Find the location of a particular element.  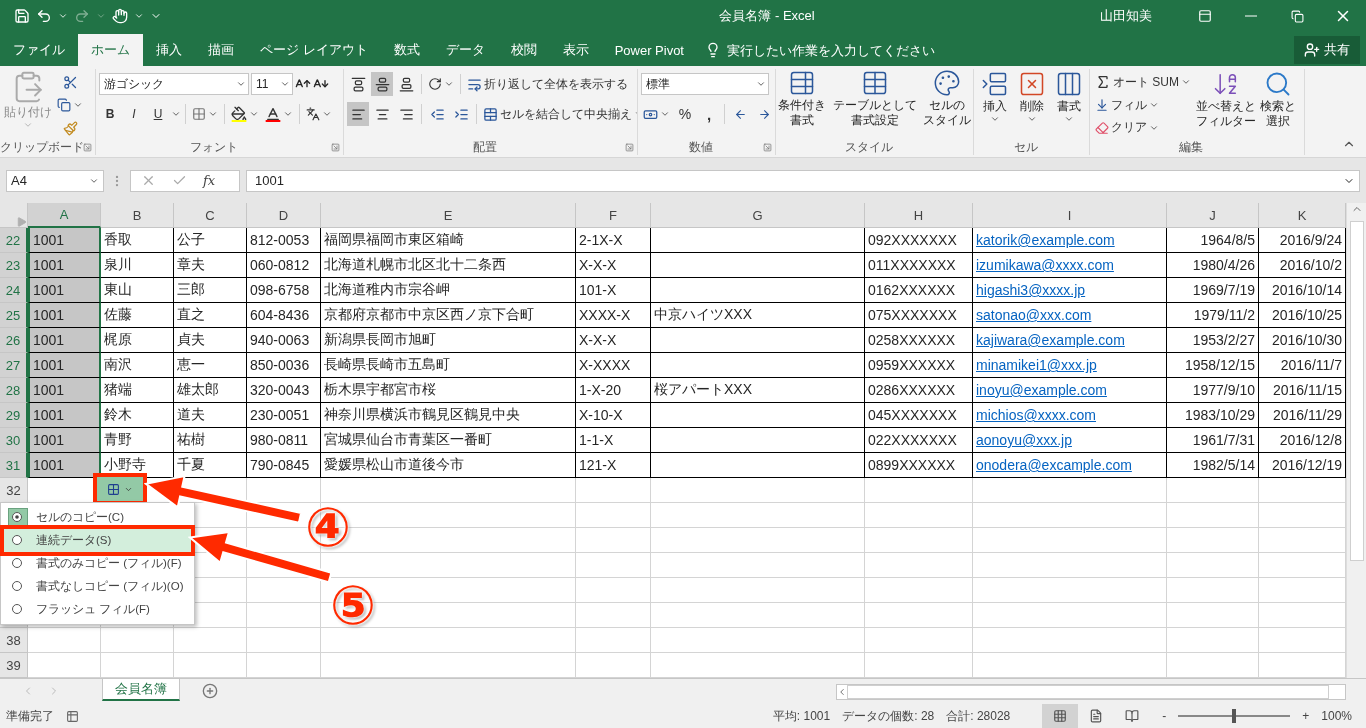

group-label: セル is located at coordinates (1025, 146).